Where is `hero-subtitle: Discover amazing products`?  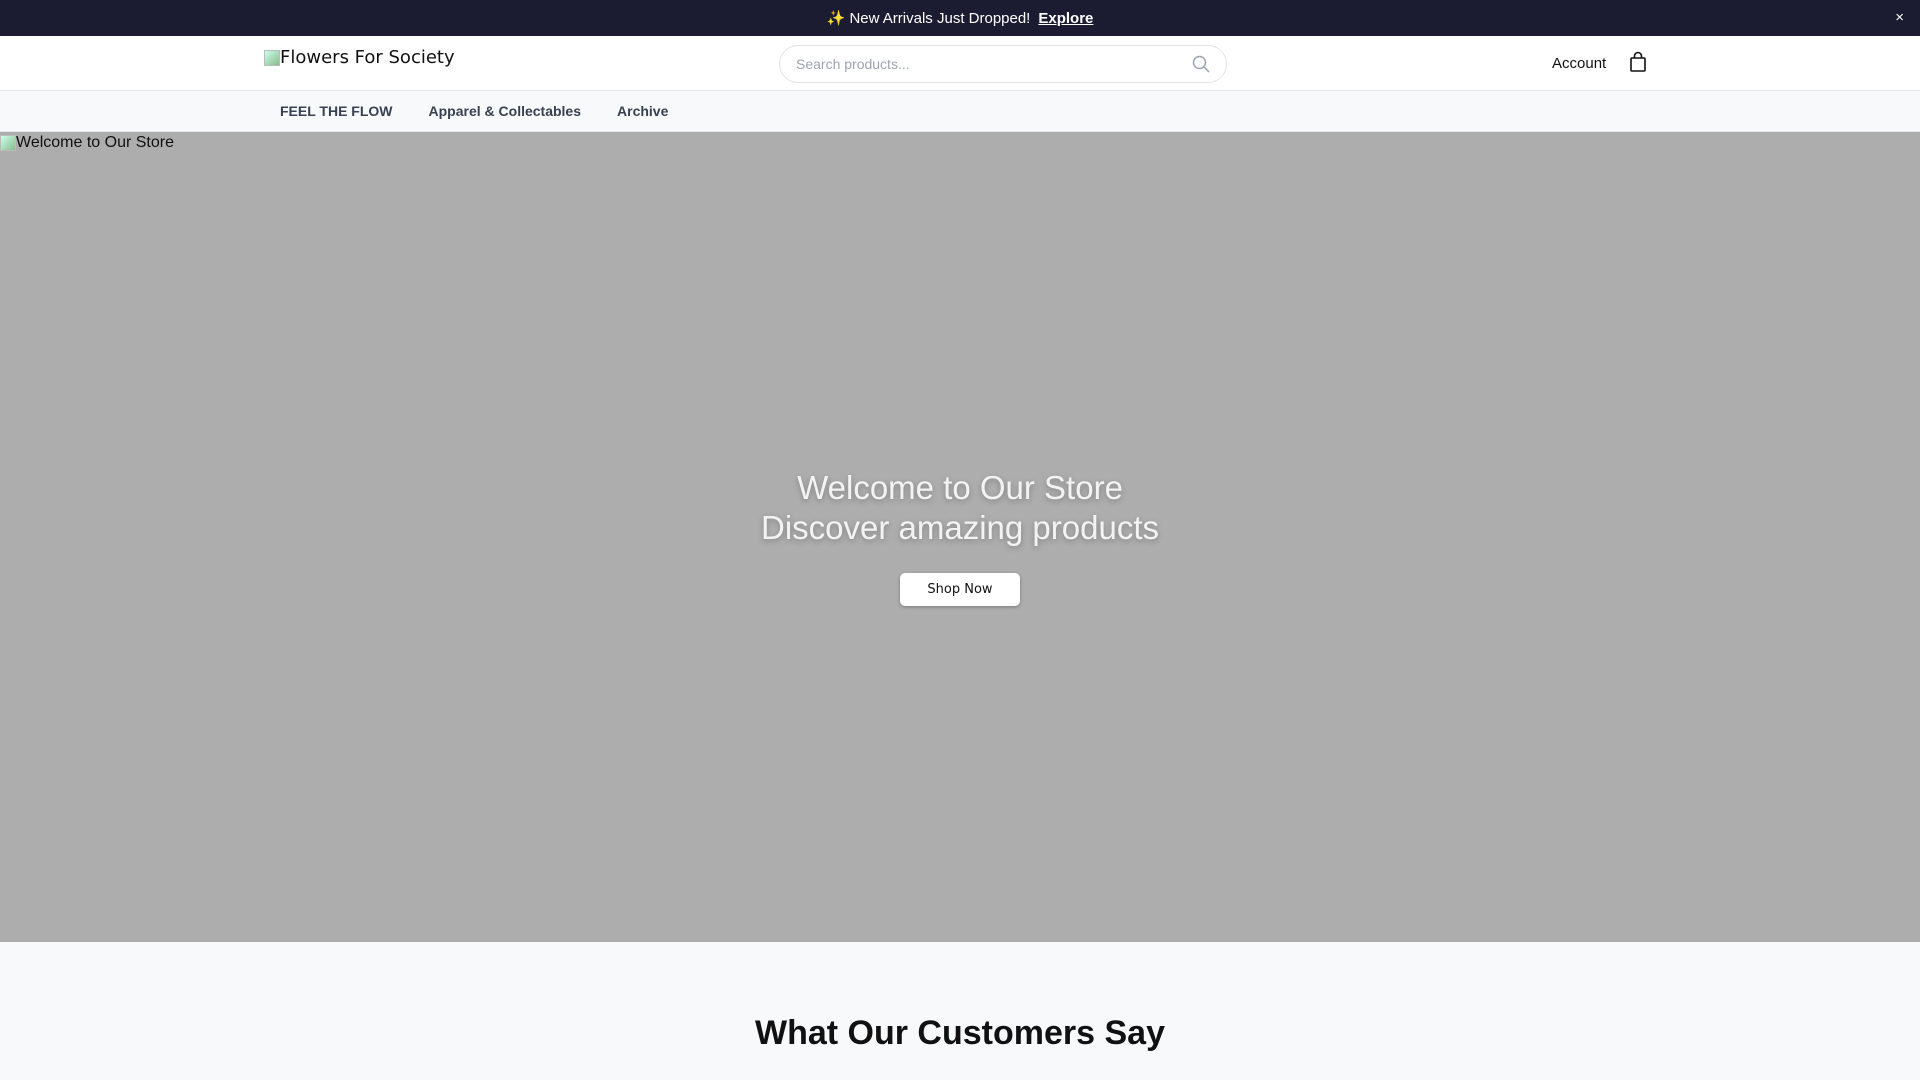
hero-subtitle: Discover amazing products is located at coordinates (960, 527).